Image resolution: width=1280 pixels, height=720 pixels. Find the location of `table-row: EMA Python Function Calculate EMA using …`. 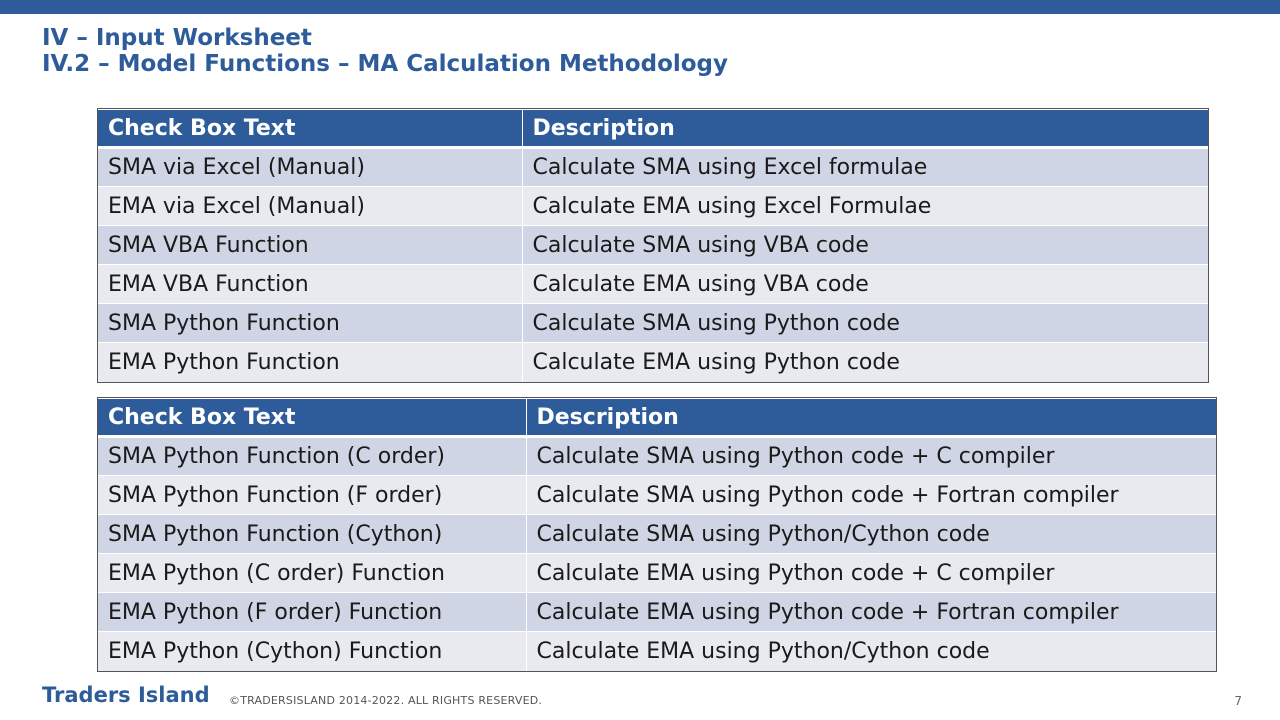

table-row: EMA Python Function Calculate EMA using … is located at coordinates (653, 362).